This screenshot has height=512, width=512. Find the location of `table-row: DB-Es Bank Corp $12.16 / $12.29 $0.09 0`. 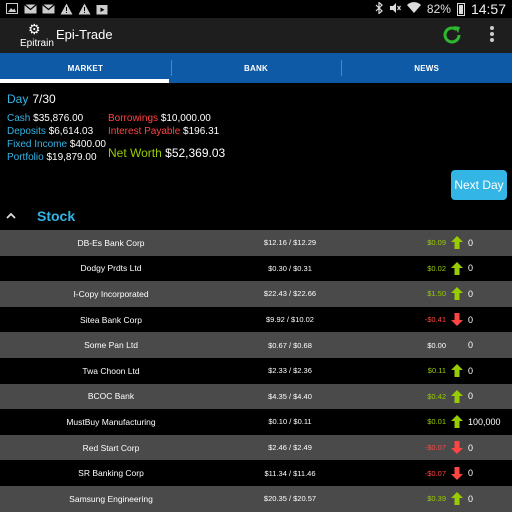

table-row: DB-Es Bank Corp $12.16 / $12.29 $0.09 0 is located at coordinates (256, 243).